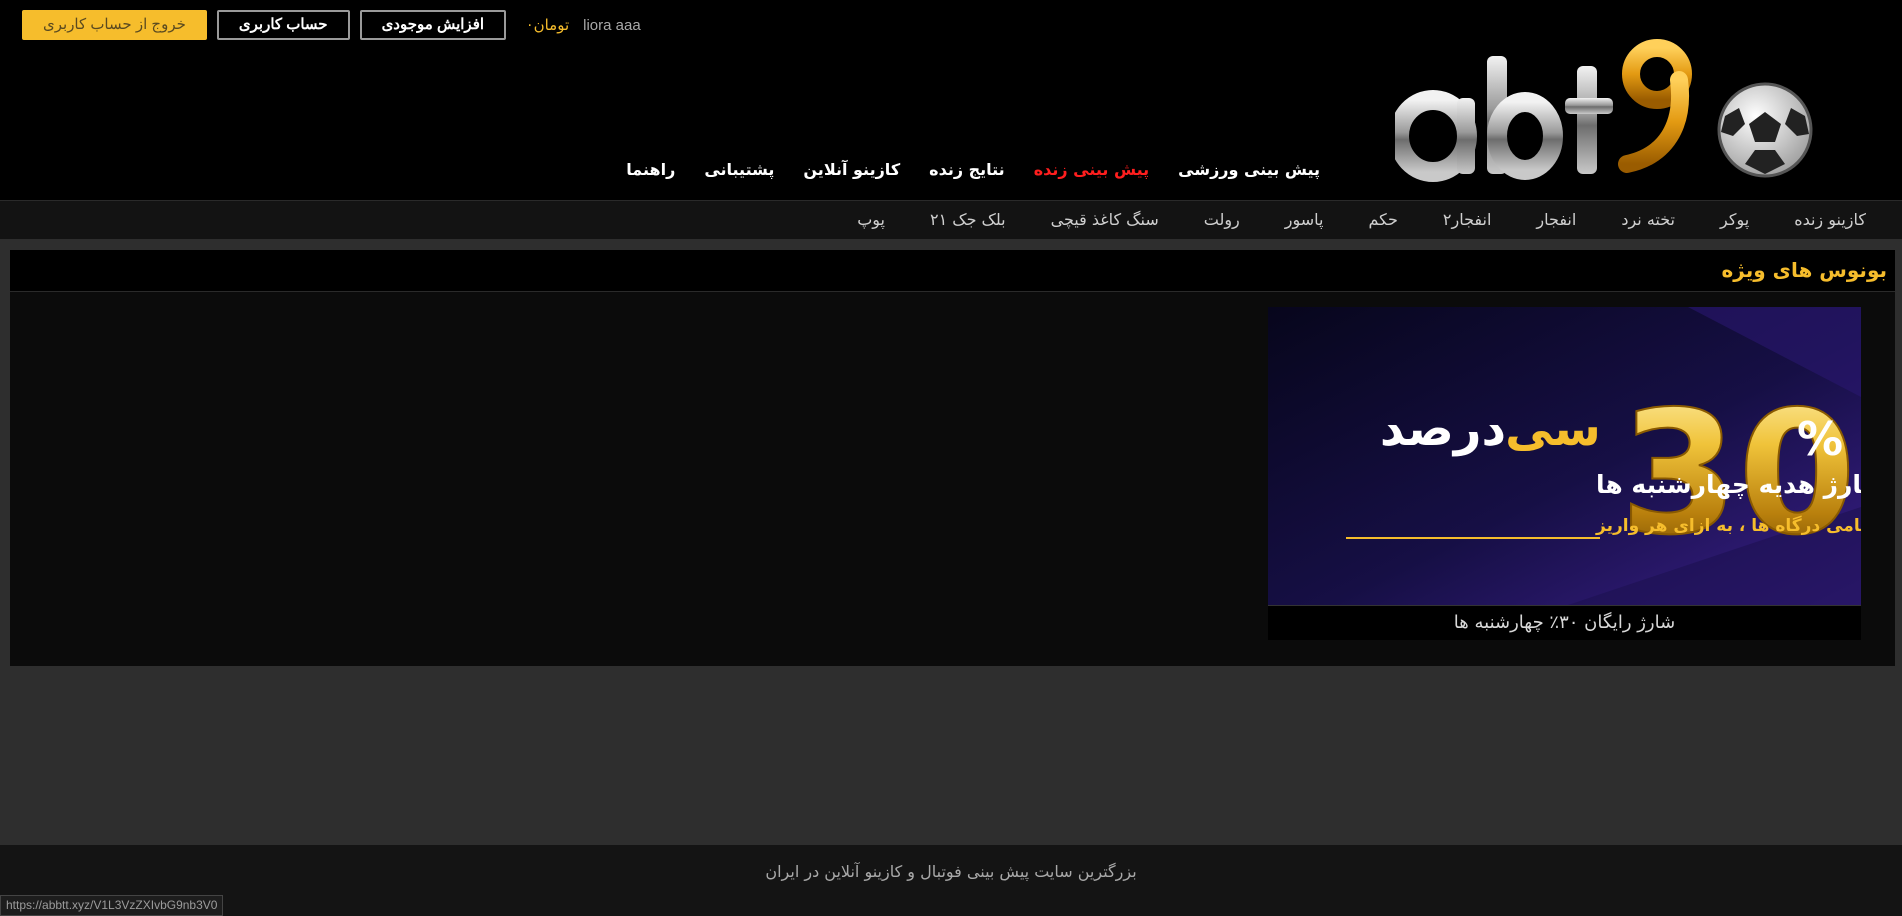 Image resolution: width=1902 pixels, height=916 pixels. What do you see at coordinates (1607, 111) in the screenshot?
I see `abt90-logo-icon` at bounding box center [1607, 111].